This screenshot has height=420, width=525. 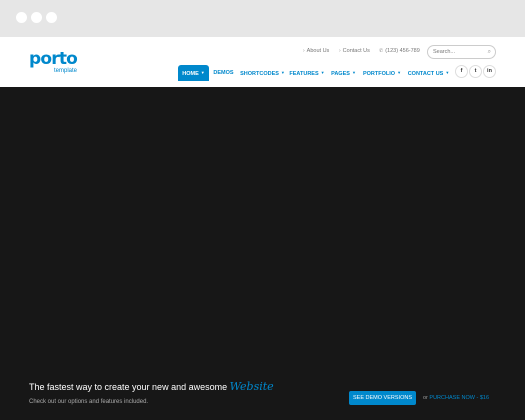 What do you see at coordinates (193, 73) in the screenshot?
I see `nav-item-home: HOME ▼` at bounding box center [193, 73].